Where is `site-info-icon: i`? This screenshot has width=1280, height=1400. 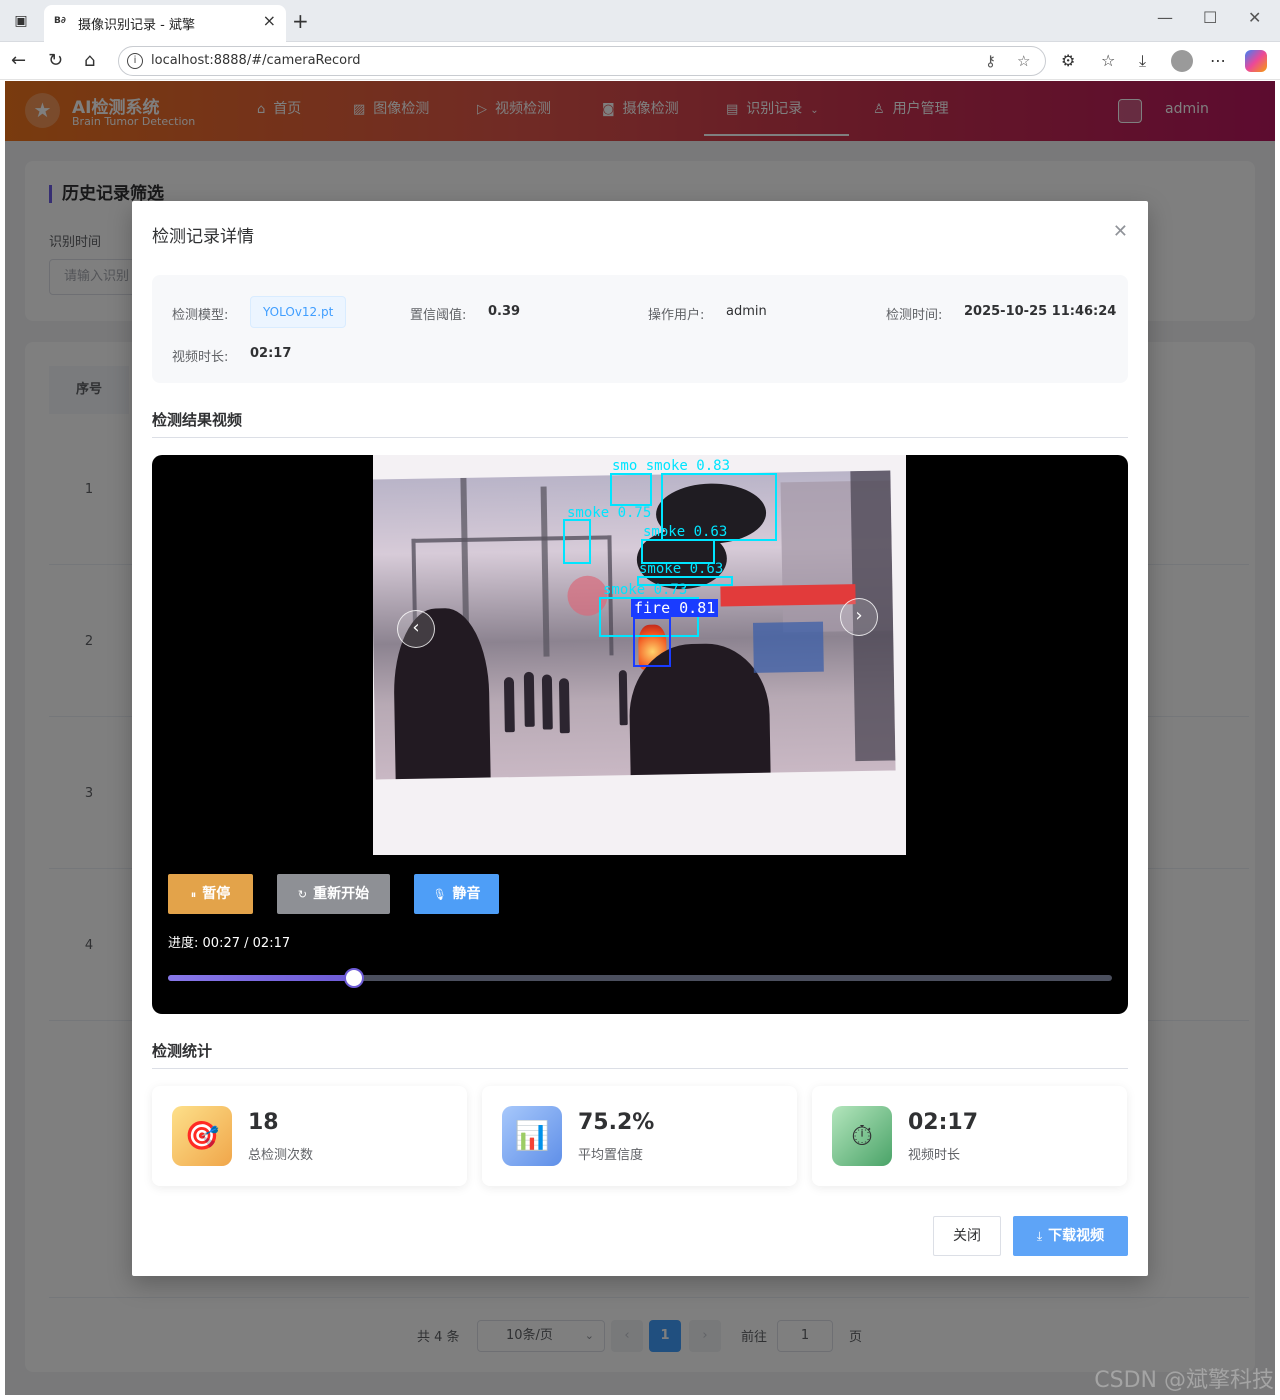 site-info-icon: i is located at coordinates (135, 61).